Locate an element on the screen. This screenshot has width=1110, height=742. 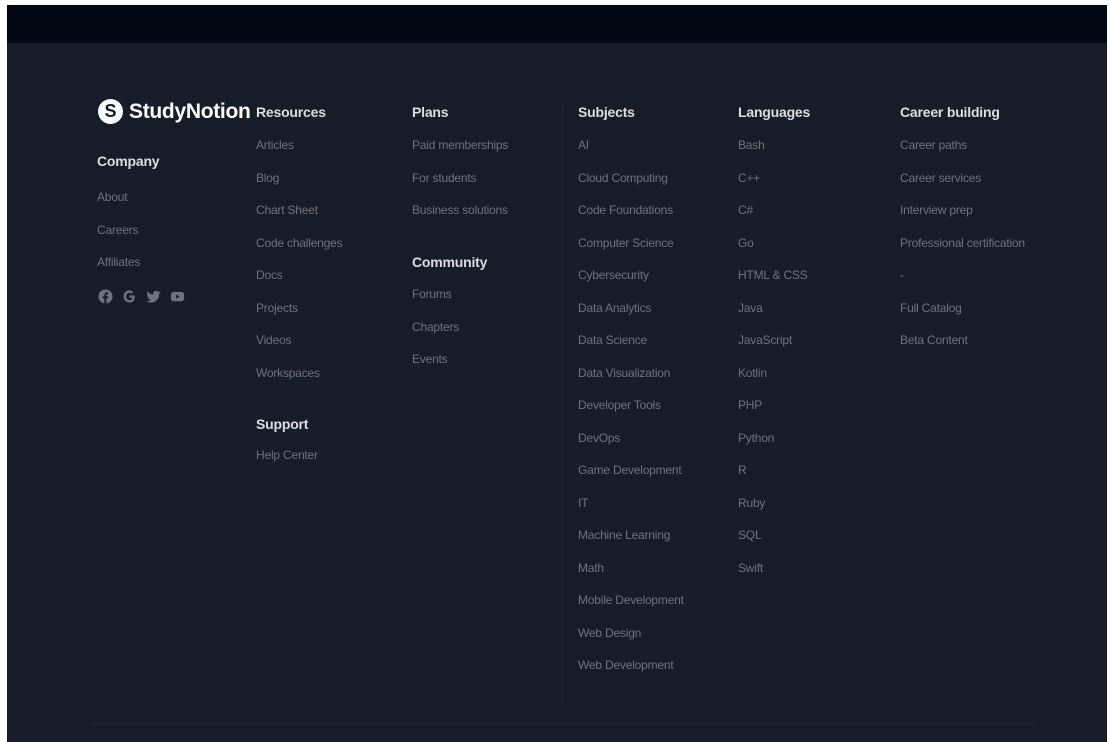
footer-link: Chart Sheet is located at coordinates (287, 210).